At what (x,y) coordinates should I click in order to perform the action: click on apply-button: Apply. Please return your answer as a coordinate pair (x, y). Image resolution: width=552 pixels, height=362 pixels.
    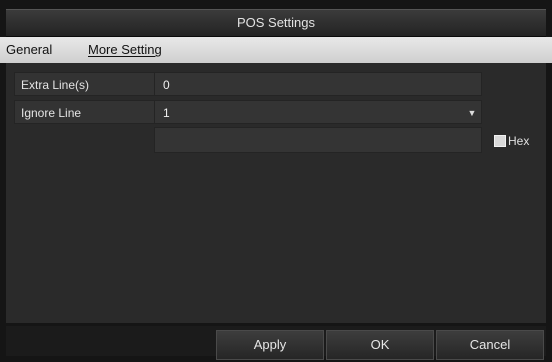
    Looking at the image, I should click on (270, 345).